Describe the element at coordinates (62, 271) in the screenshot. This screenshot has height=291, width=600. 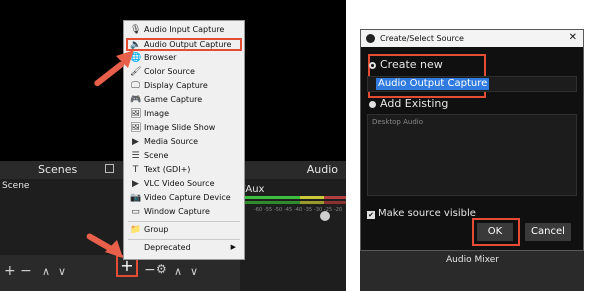
I see `move-scene-down-button: ∨` at that location.